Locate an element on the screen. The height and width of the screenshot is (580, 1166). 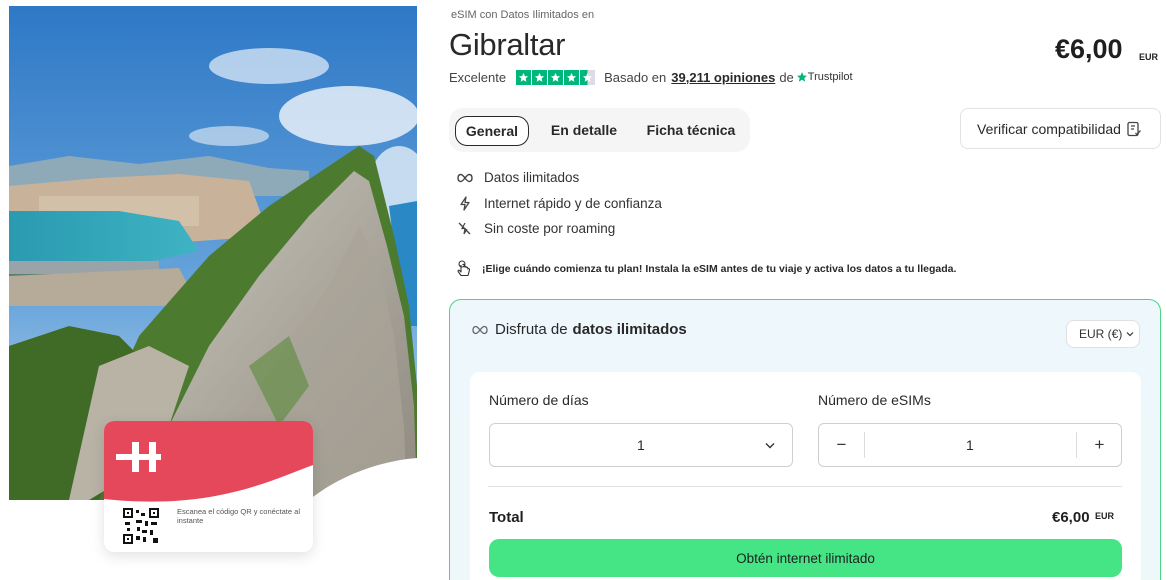
feature-item: Internet rápido y de confianza is located at coordinates (559, 204).